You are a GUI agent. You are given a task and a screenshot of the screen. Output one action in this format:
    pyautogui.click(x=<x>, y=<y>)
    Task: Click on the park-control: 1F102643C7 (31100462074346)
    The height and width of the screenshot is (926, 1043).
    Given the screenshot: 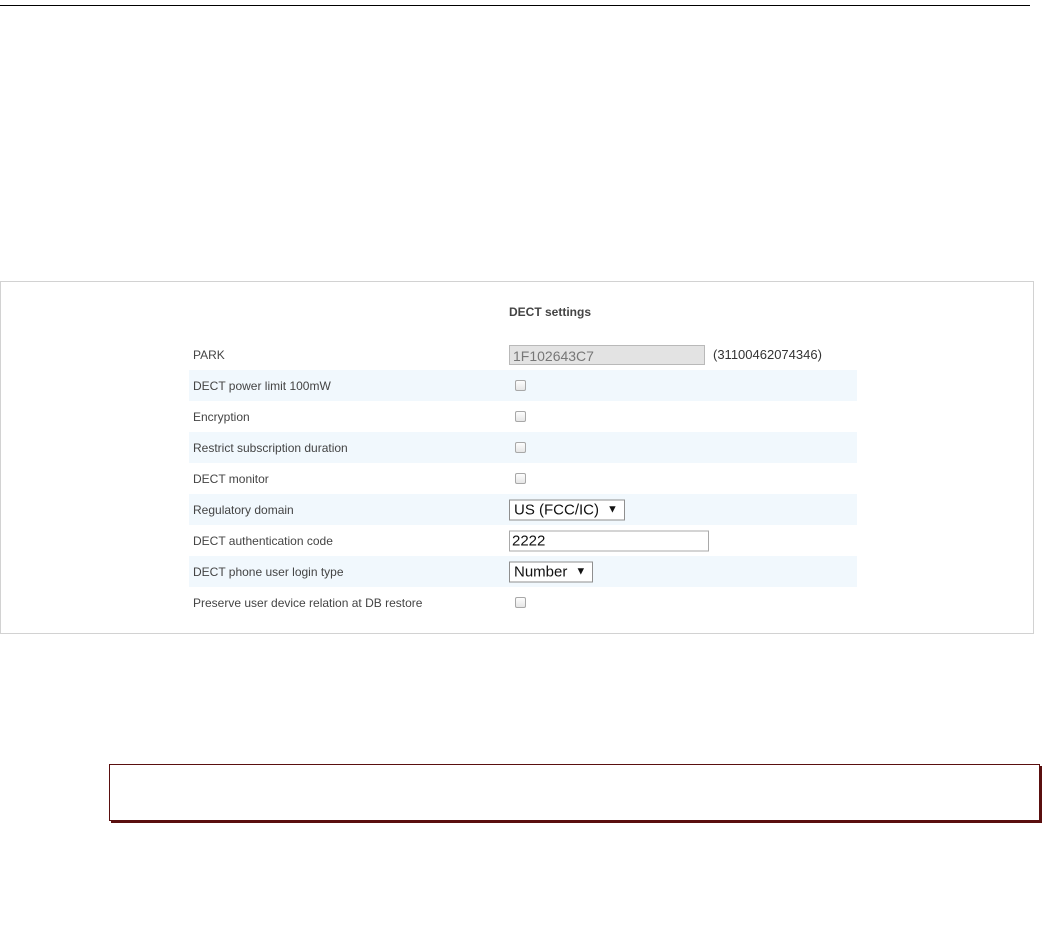 What is the action you would take?
    pyautogui.click(x=665, y=354)
    